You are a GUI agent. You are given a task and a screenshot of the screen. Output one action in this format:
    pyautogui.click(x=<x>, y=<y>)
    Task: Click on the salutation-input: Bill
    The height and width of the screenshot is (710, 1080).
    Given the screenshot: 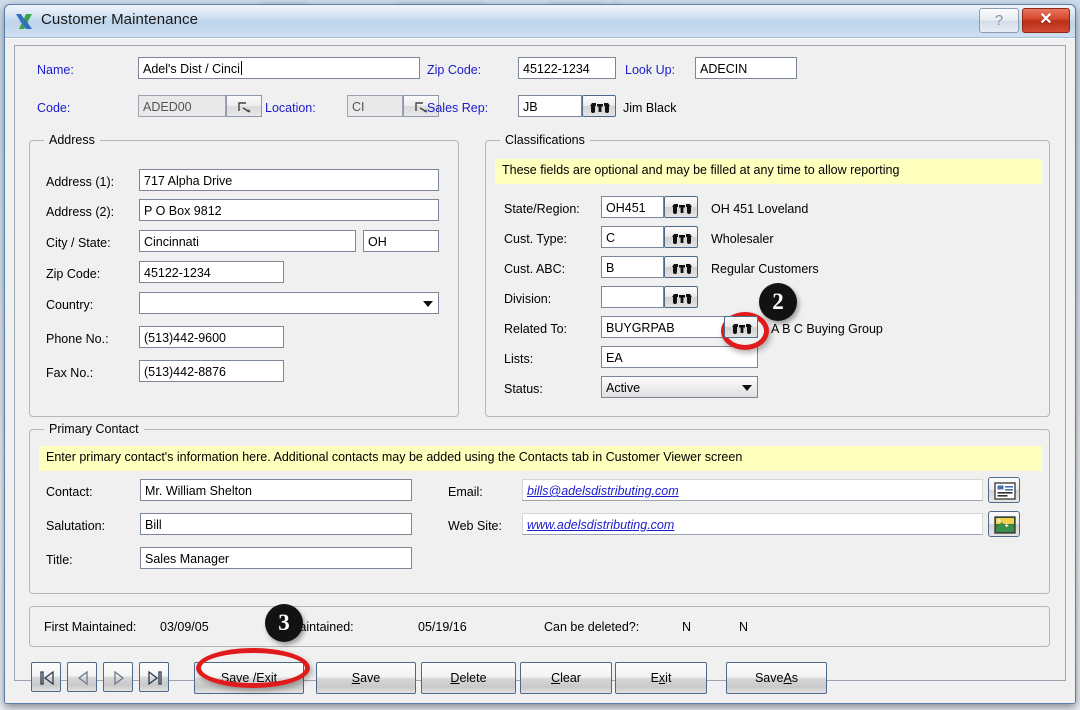 What is the action you would take?
    pyautogui.click(x=276, y=524)
    